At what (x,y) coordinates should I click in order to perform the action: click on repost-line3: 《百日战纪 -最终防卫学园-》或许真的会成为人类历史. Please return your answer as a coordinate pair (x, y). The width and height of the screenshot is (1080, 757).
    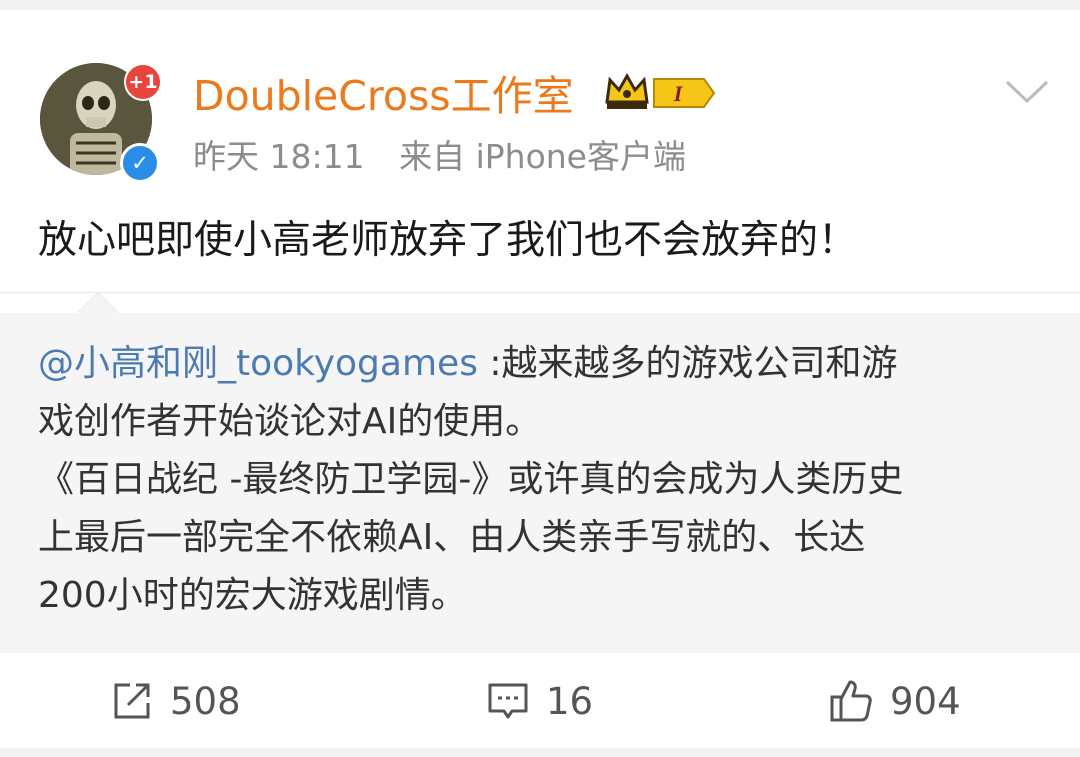
    Looking at the image, I should click on (471, 479).